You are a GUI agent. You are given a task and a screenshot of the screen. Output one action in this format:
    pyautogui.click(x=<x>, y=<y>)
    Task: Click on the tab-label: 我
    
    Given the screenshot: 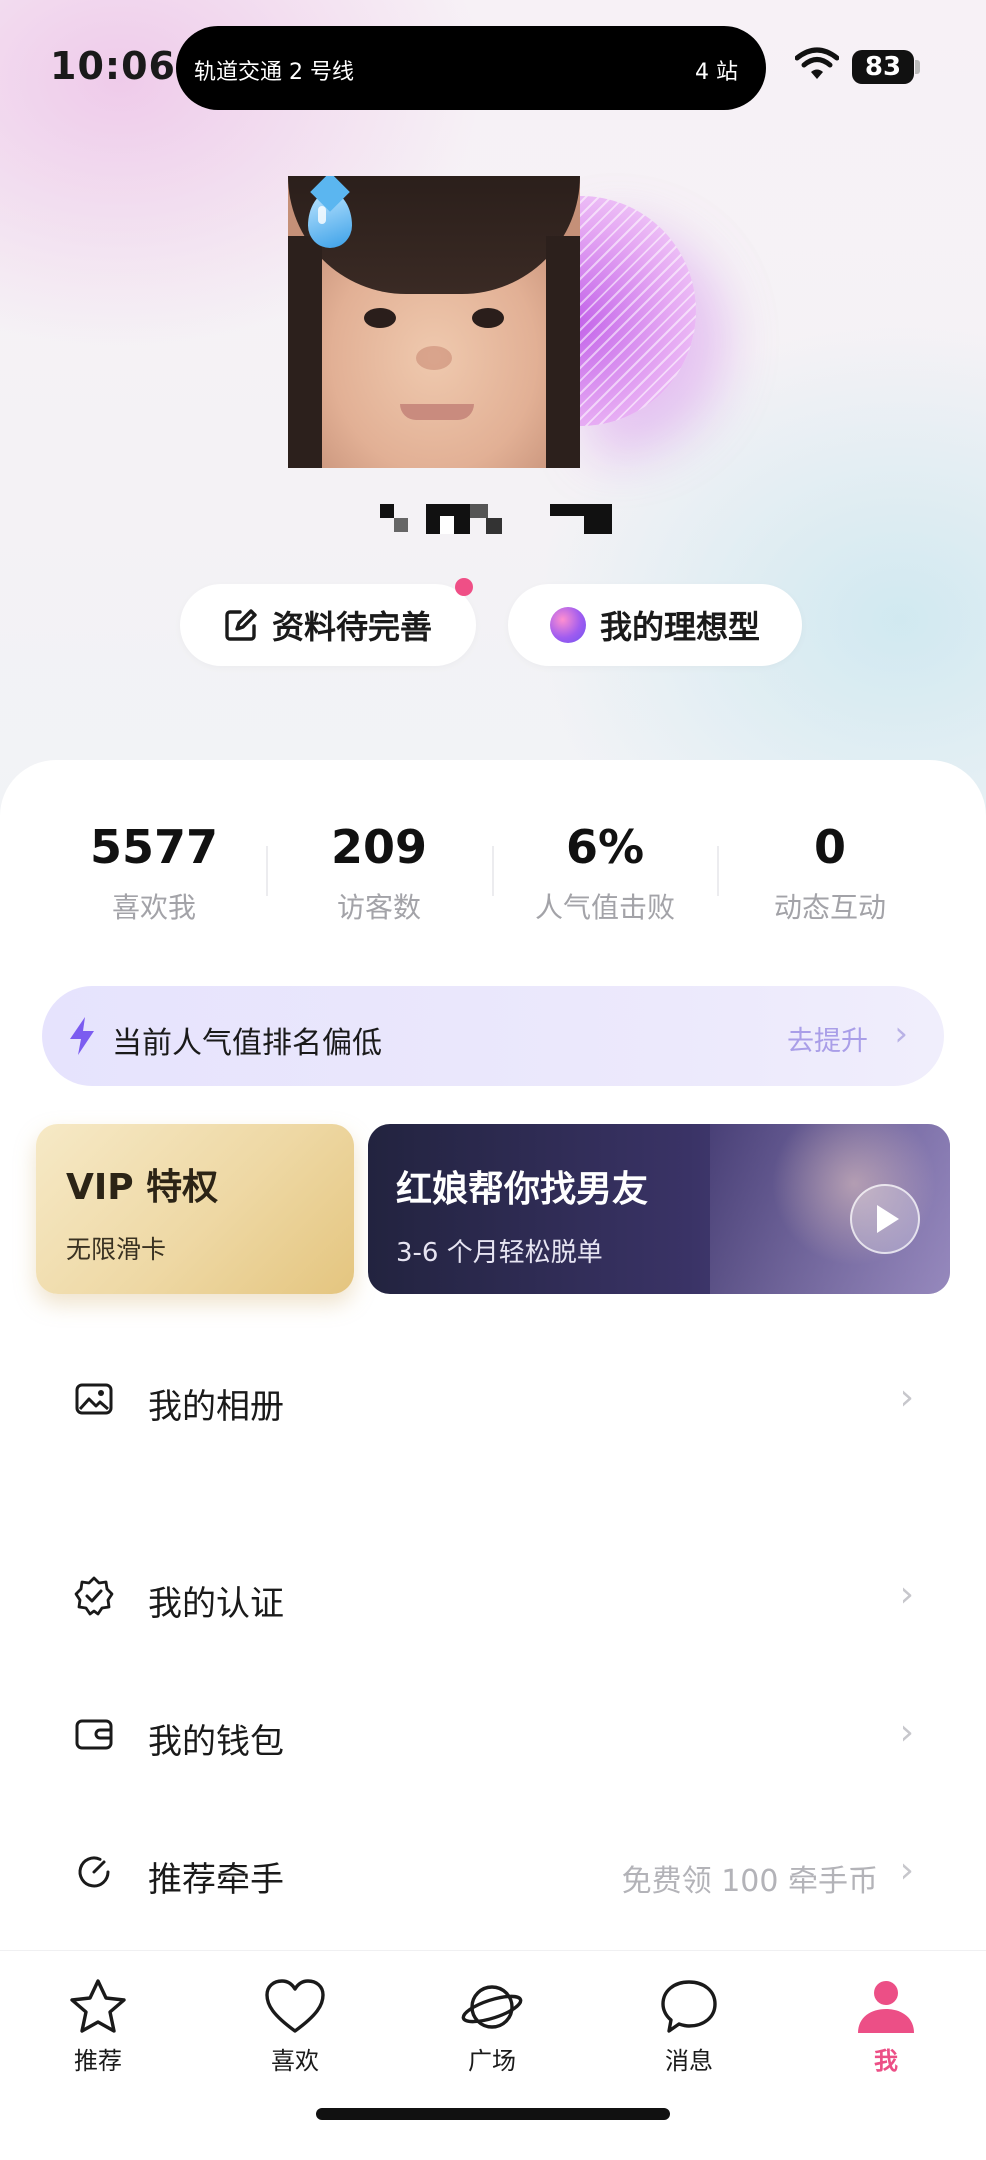 What is the action you would take?
    pyautogui.click(x=886, y=2061)
    